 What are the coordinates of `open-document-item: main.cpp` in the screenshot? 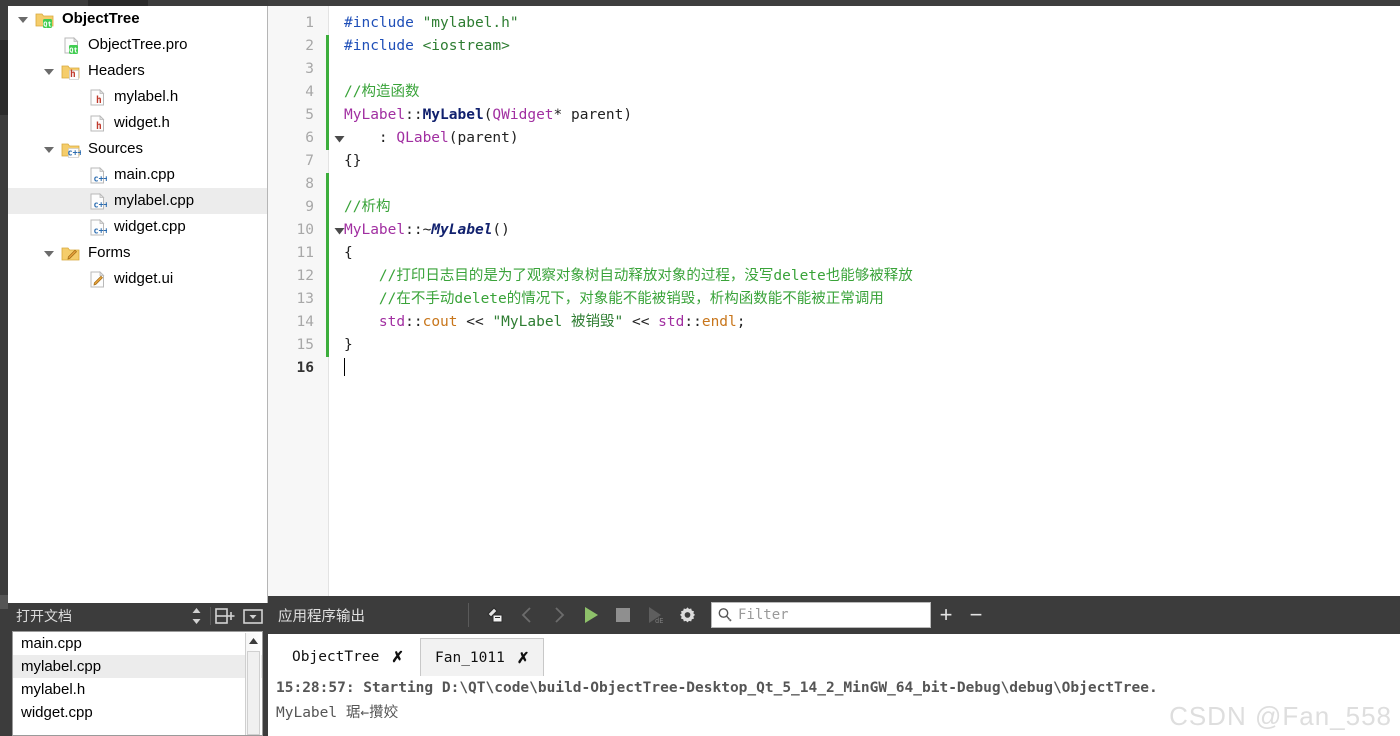 It's located at (137, 643).